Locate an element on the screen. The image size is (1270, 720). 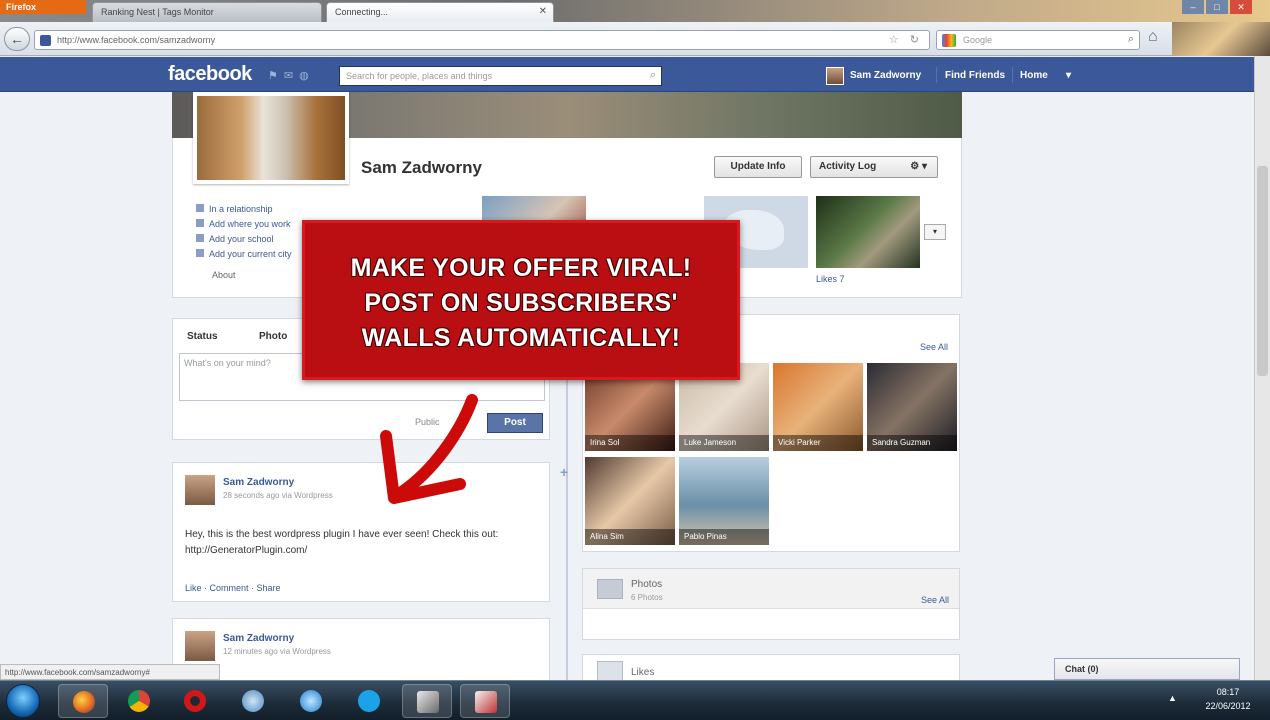
close-window-icon: ✕ is located at coordinates (1241, 7).